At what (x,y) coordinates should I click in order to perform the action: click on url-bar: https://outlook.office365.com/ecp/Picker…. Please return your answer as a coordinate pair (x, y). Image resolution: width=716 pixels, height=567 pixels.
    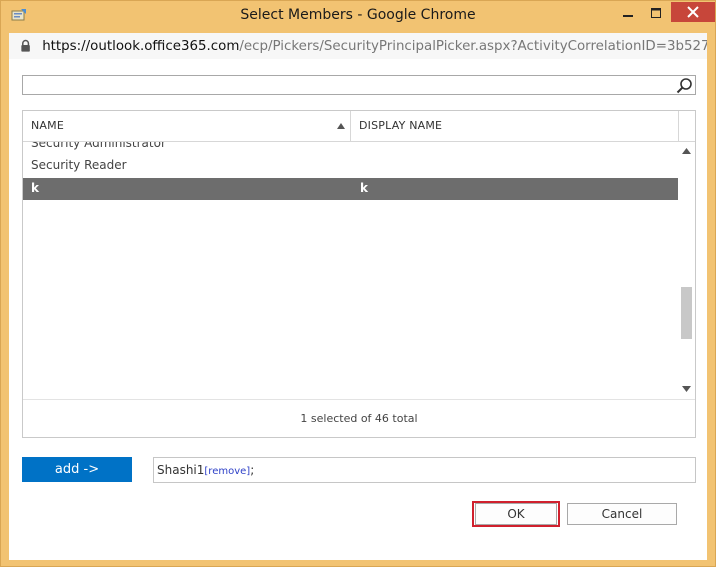
    Looking at the image, I should click on (358, 46).